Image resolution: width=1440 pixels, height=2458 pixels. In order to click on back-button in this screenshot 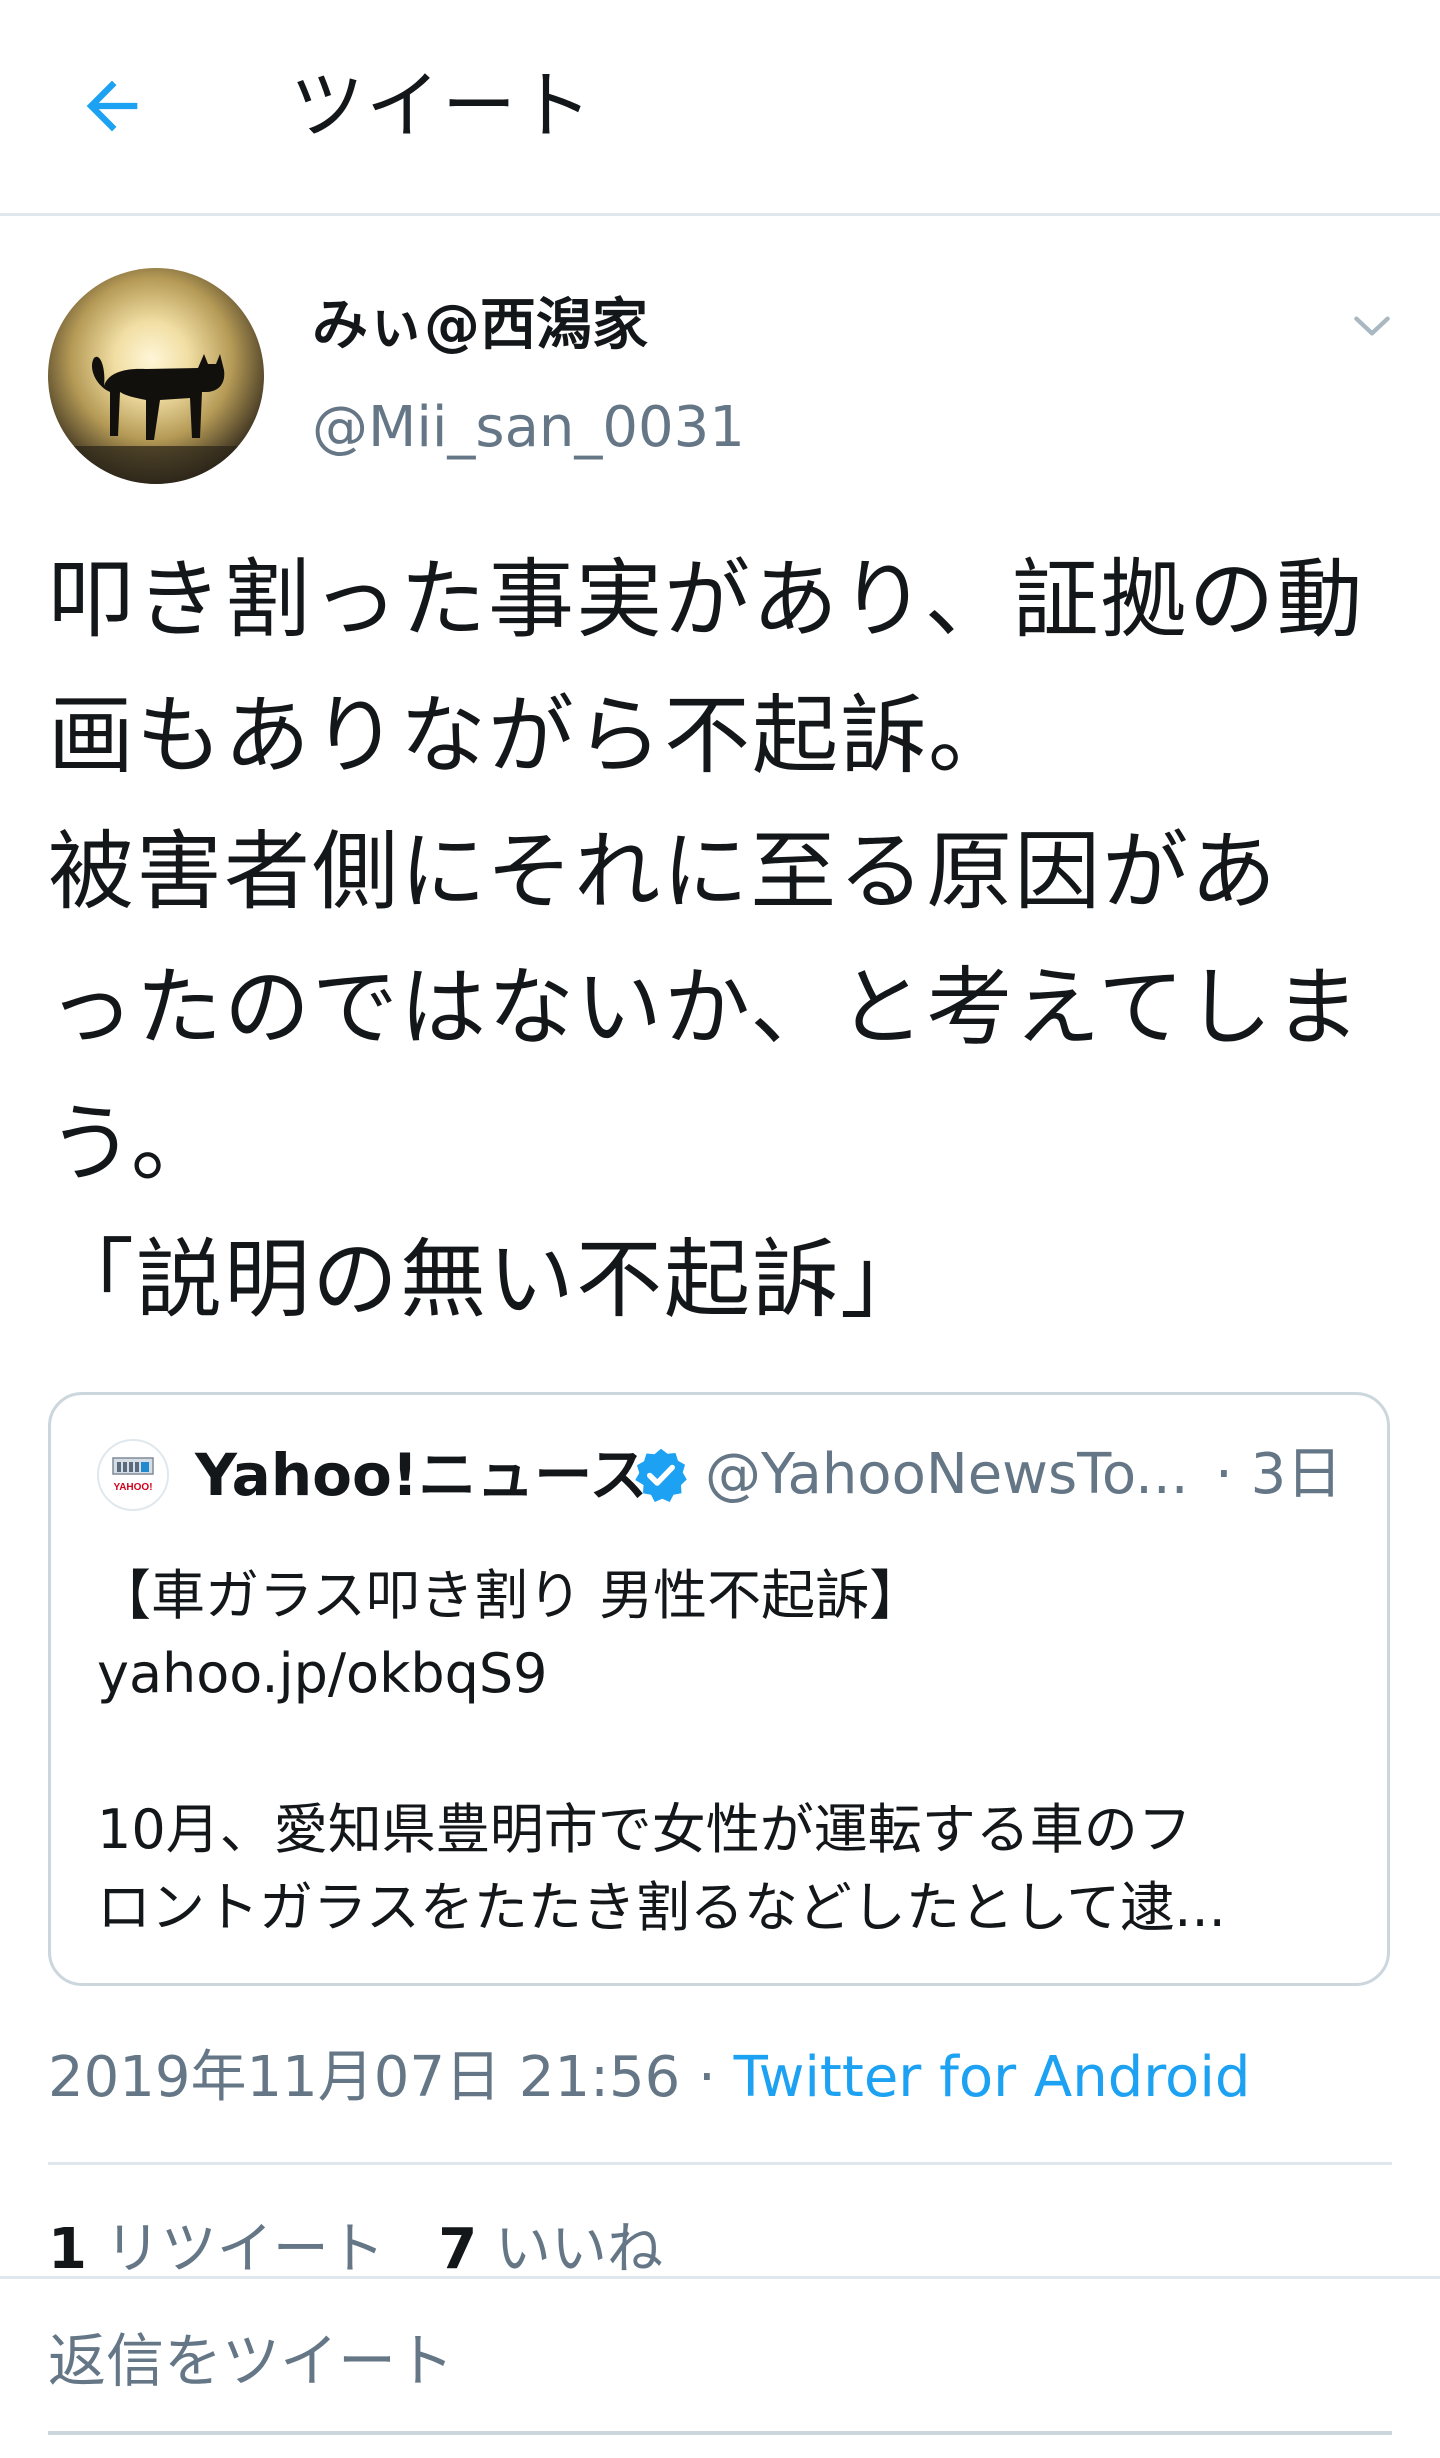, I will do `click(112, 106)`.